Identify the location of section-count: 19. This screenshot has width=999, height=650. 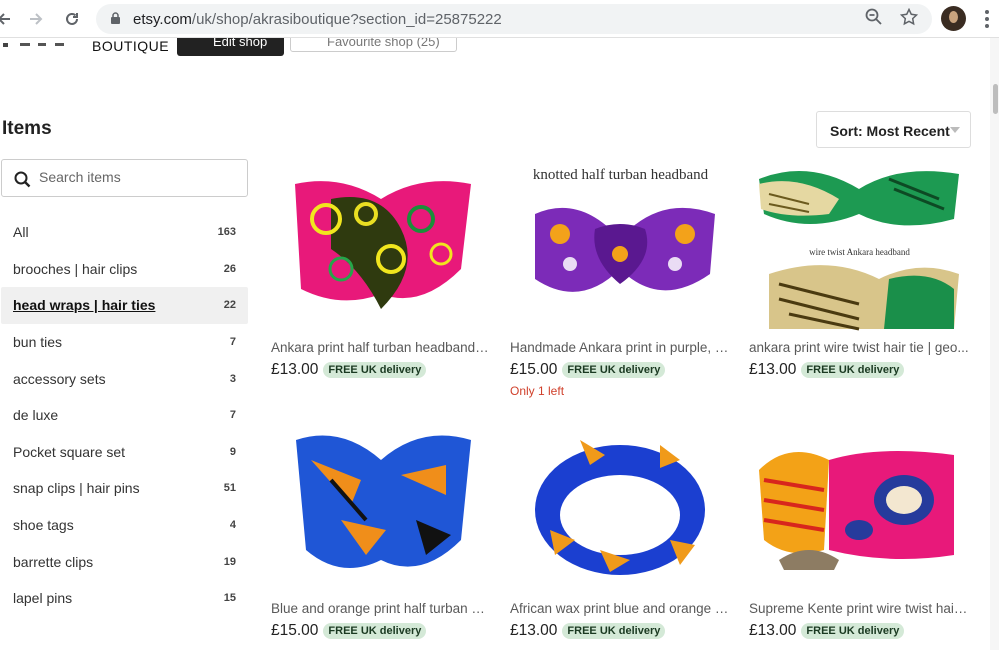
(229, 561).